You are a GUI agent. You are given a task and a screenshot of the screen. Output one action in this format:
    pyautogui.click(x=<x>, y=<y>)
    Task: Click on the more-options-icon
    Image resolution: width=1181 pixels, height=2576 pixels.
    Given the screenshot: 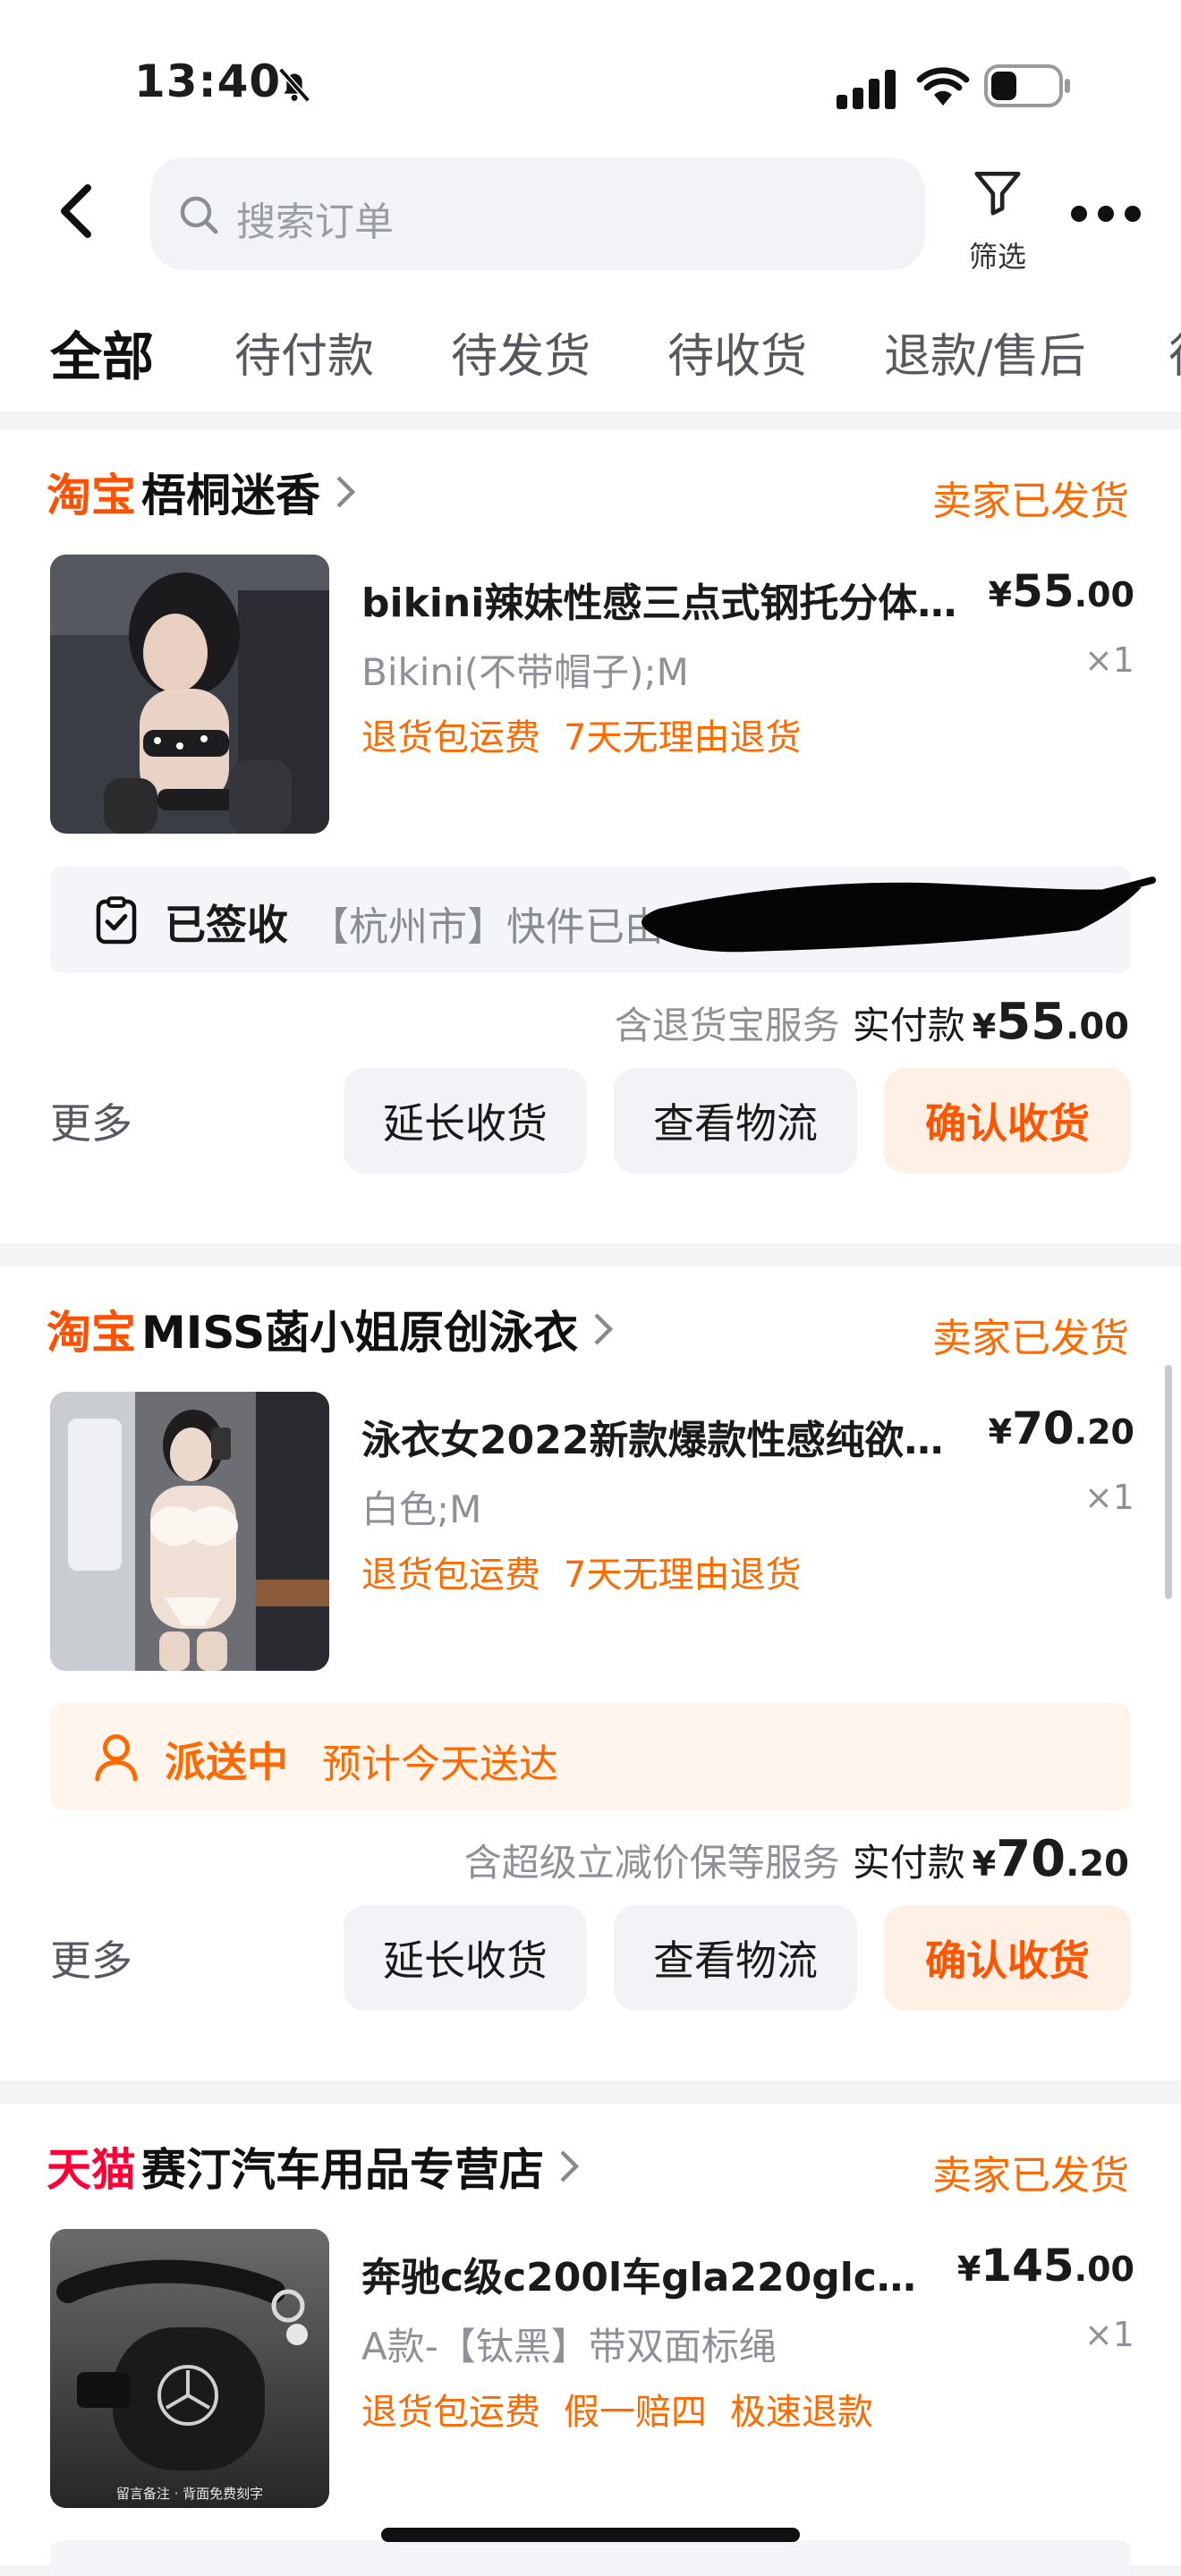 What is the action you would take?
    pyautogui.click(x=1106, y=213)
    